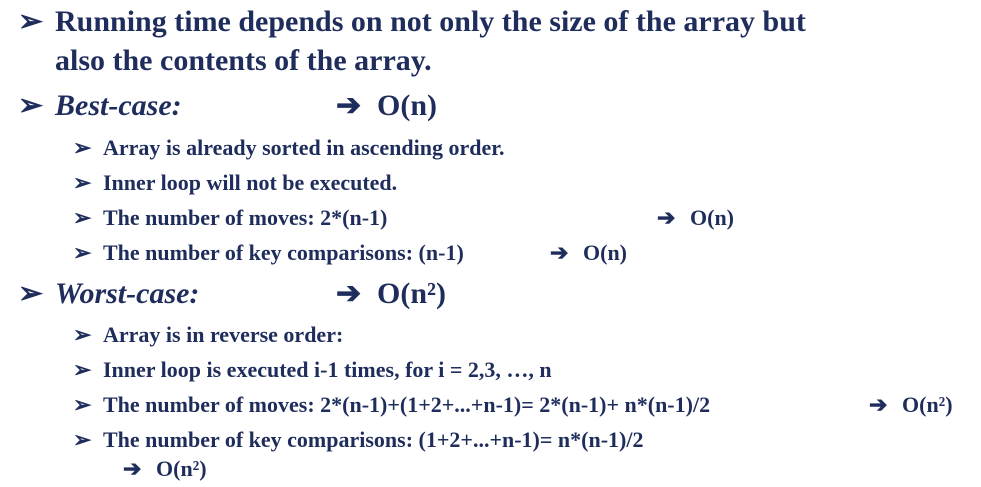 This screenshot has width=981, height=487. Describe the element at coordinates (243, 60) in the screenshot. I see `intro-line-2: also the contents of the array.` at that location.